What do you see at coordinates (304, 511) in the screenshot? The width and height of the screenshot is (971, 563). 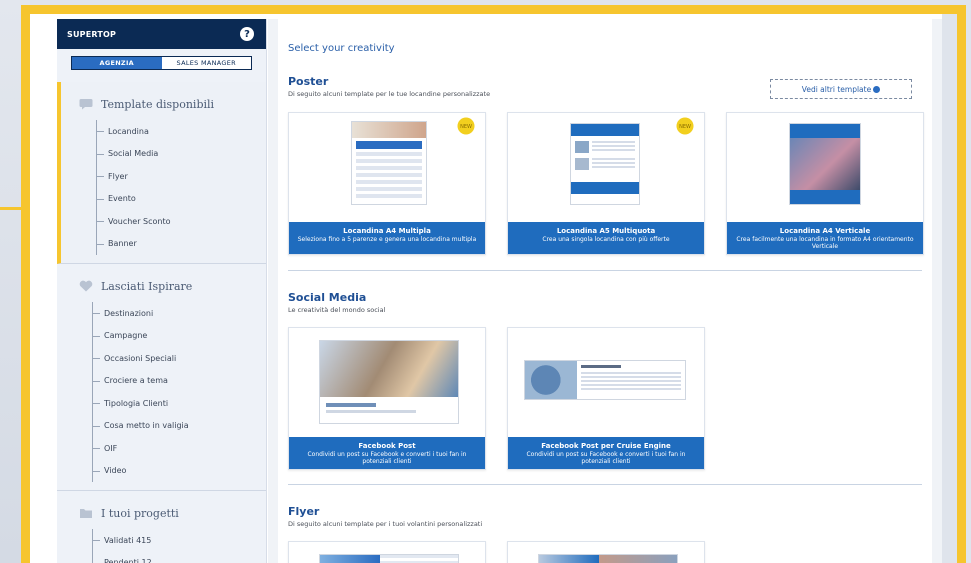 I see `section-title: Flyer` at bounding box center [304, 511].